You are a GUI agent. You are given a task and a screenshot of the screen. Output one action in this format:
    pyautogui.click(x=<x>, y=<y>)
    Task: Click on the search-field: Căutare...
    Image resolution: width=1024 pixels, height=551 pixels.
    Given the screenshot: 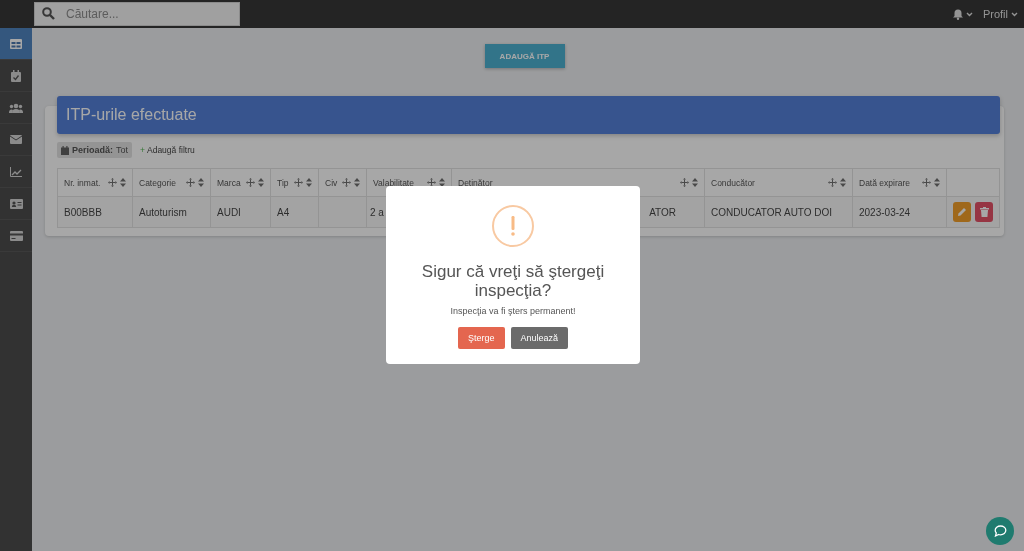 What is the action you would take?
    pyautogui.click(x=137, y=14)
    